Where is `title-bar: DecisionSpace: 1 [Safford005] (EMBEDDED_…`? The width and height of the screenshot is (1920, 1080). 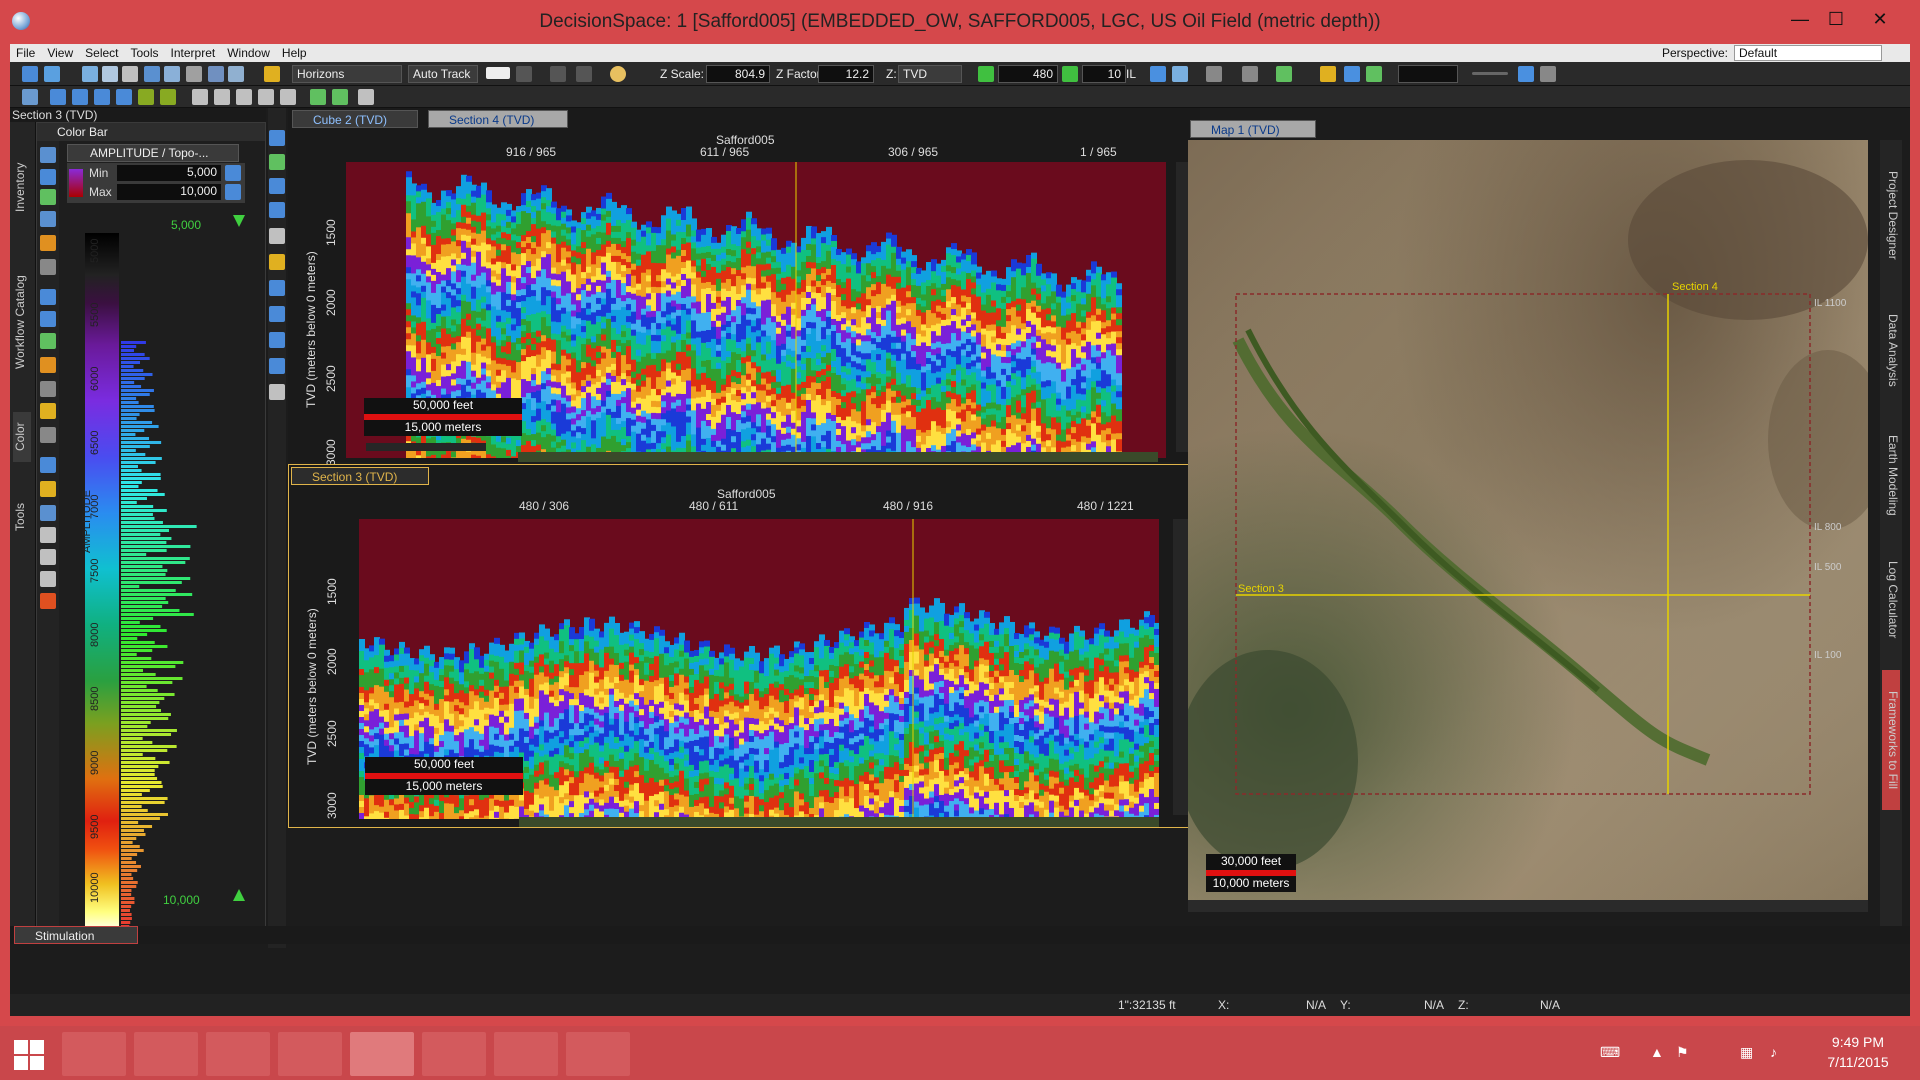 title-bar: DecisionSpace: 1 [Safford005] (EMBEDDED_… is located at coordinates (960, 22).